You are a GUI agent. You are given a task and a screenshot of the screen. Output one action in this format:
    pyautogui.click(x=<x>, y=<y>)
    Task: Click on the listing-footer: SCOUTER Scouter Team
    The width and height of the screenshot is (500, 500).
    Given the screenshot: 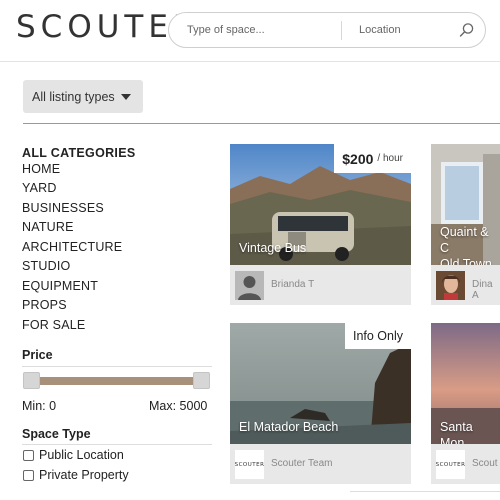 What is the action you would take?
    pyautogui.click(x=320, y=464)
    